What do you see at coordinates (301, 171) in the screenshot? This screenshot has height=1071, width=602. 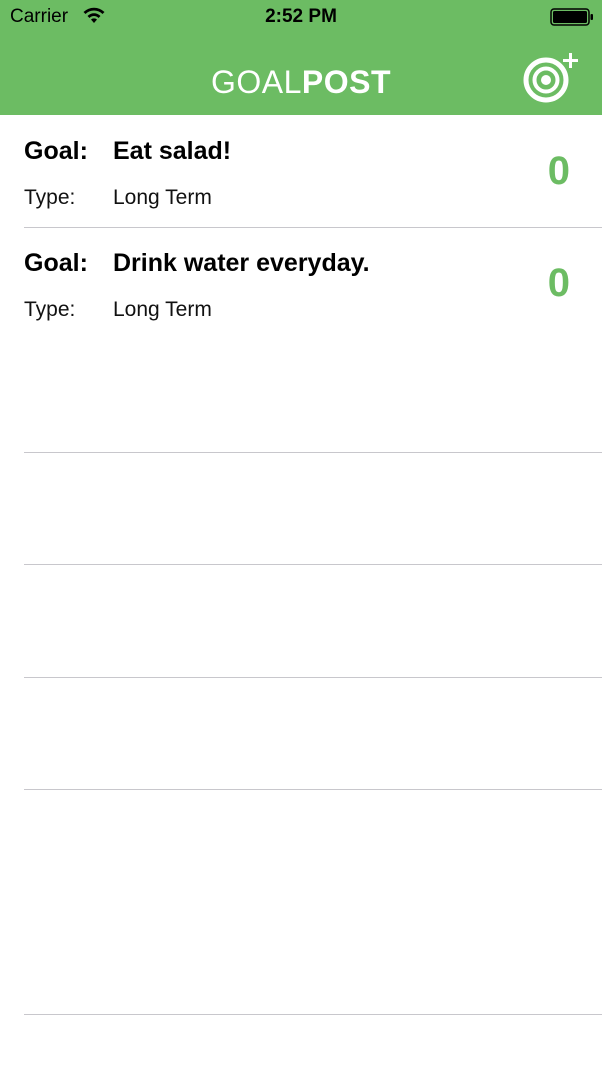 I see `goal-row: Goal: Eat salad! Type: Long Term 0` at bounding box center [301, 171].